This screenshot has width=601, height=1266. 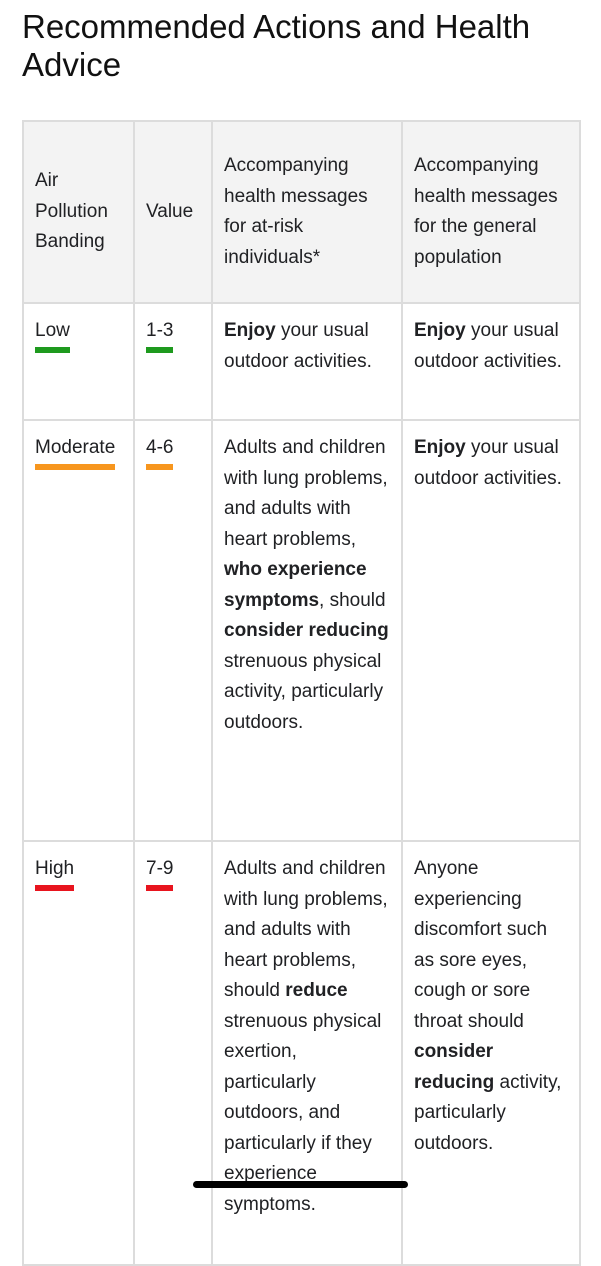 What do you see at coordinates (352, 600) in the screenshot?
I see `message-text: , should` at bounding box center [352, 600].